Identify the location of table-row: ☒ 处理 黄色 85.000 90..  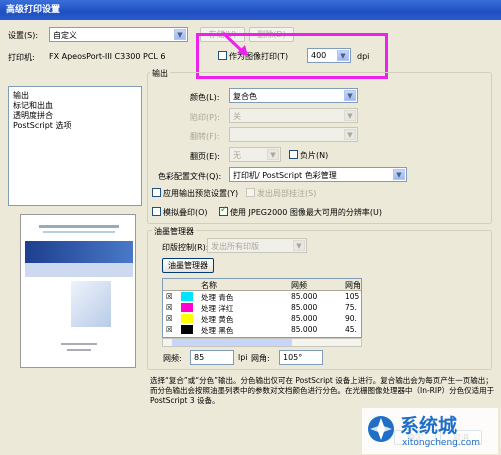
(262, 319).